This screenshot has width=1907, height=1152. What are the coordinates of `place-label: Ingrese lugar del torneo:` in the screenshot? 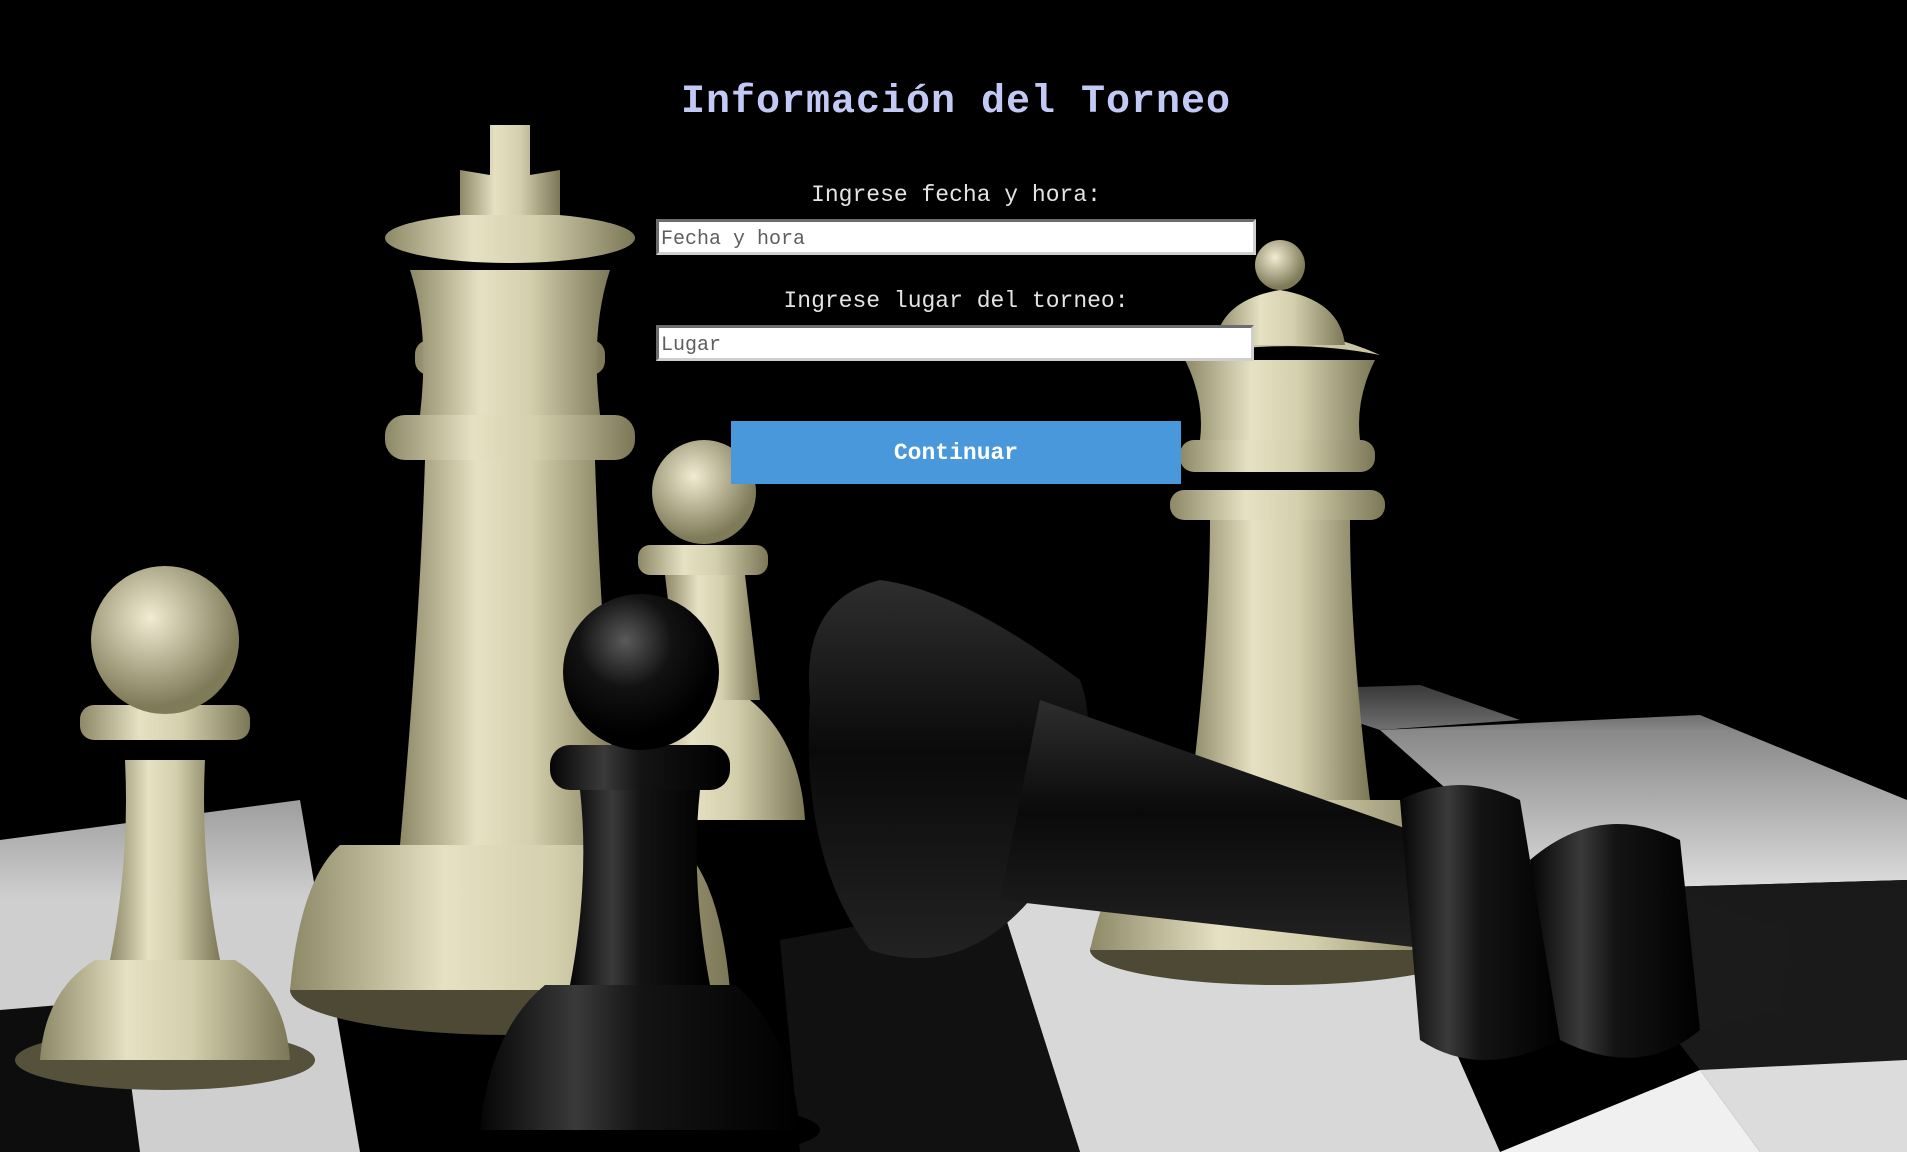 It's located at (956, 301).